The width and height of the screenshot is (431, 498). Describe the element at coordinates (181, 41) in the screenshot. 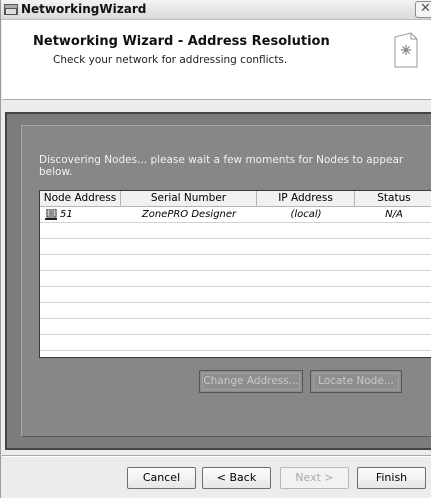

I see `page-title: Networking Wizard - Address Resolution` at that location.